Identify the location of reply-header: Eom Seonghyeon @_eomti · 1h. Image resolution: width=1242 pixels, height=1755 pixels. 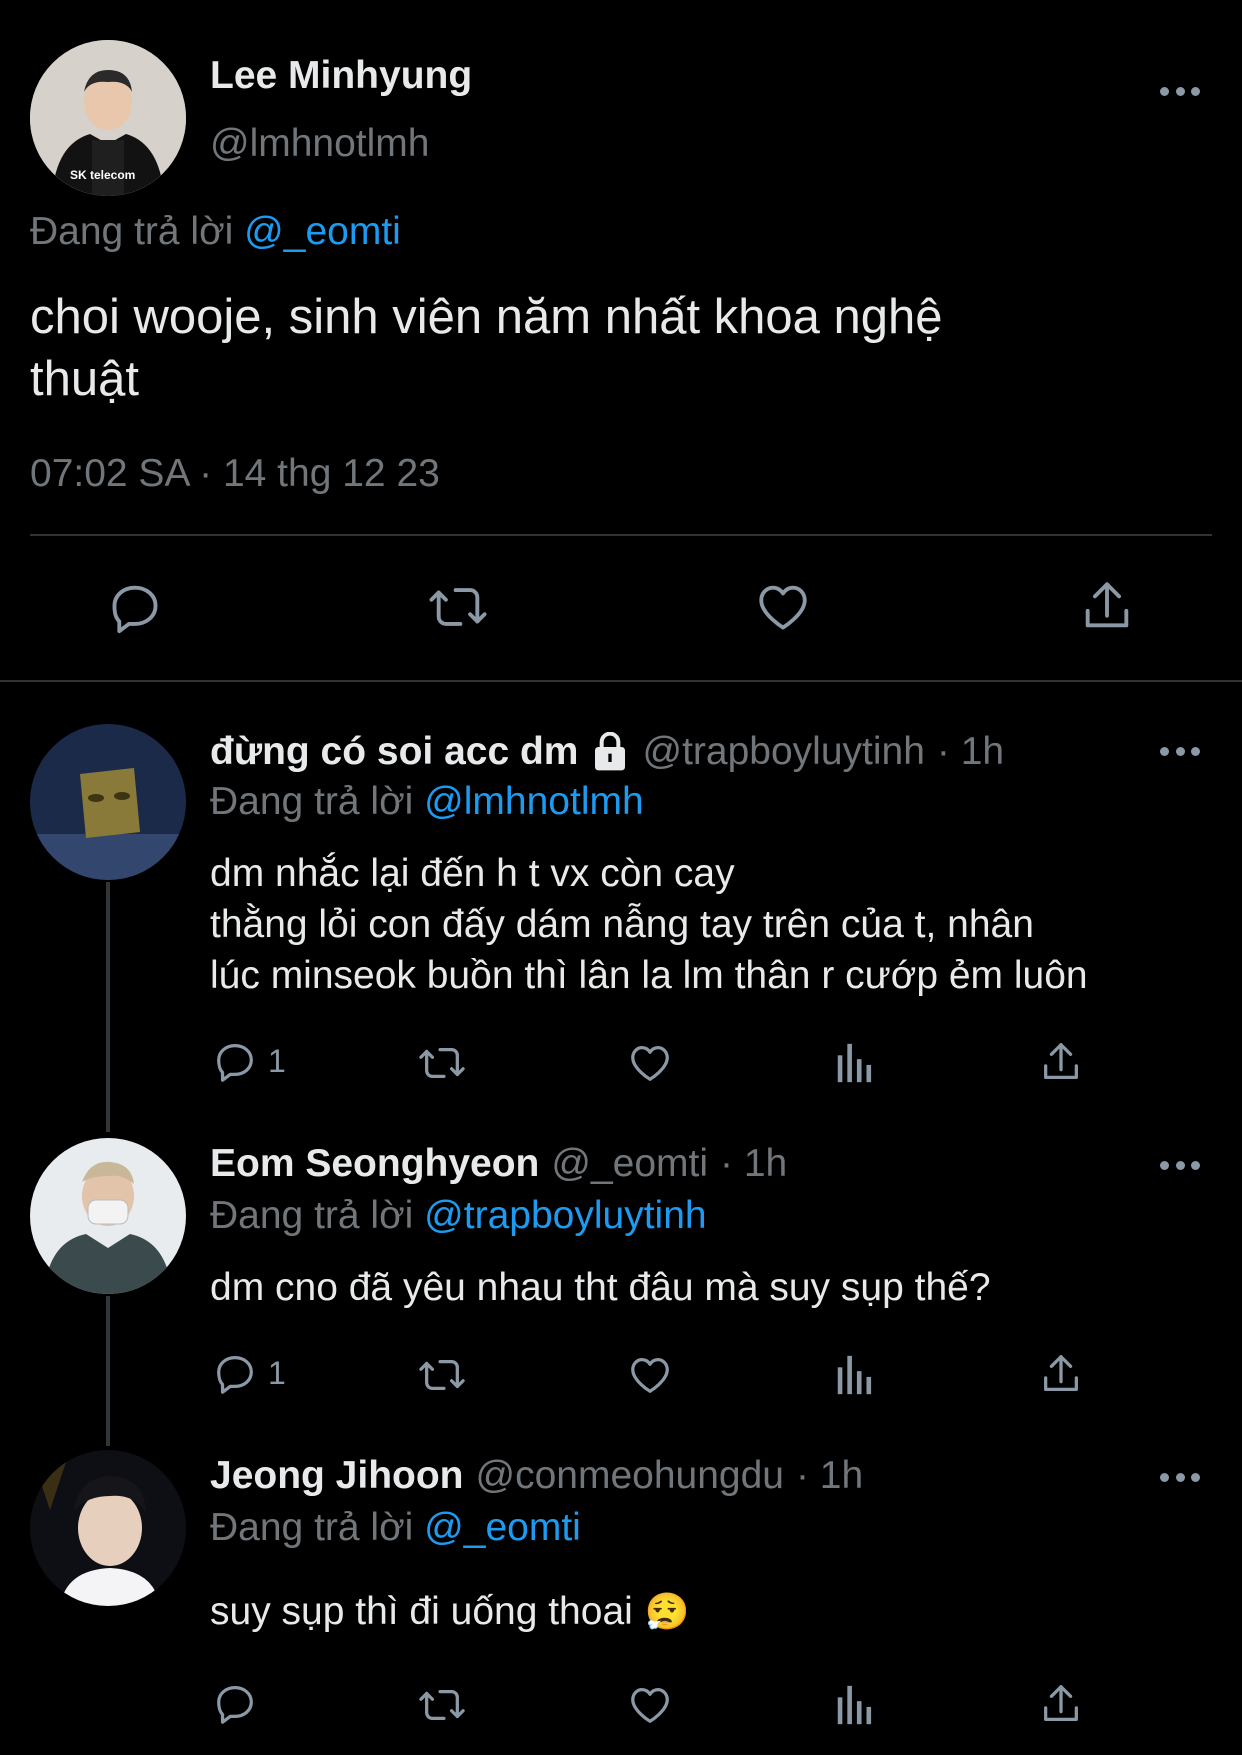
(498, 1164).